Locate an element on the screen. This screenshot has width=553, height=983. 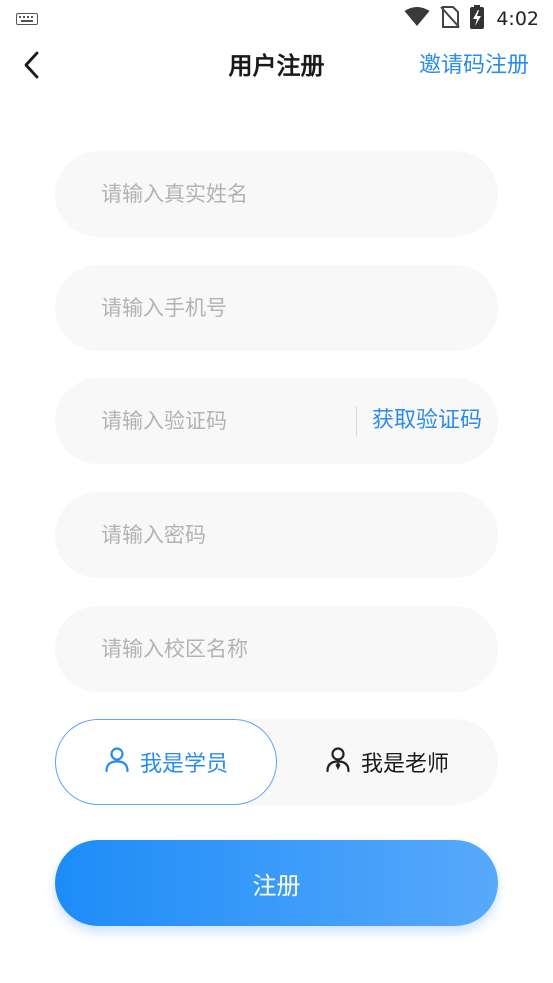
role-teacher-option: 我是老师 is located at coordinates (387, 762).